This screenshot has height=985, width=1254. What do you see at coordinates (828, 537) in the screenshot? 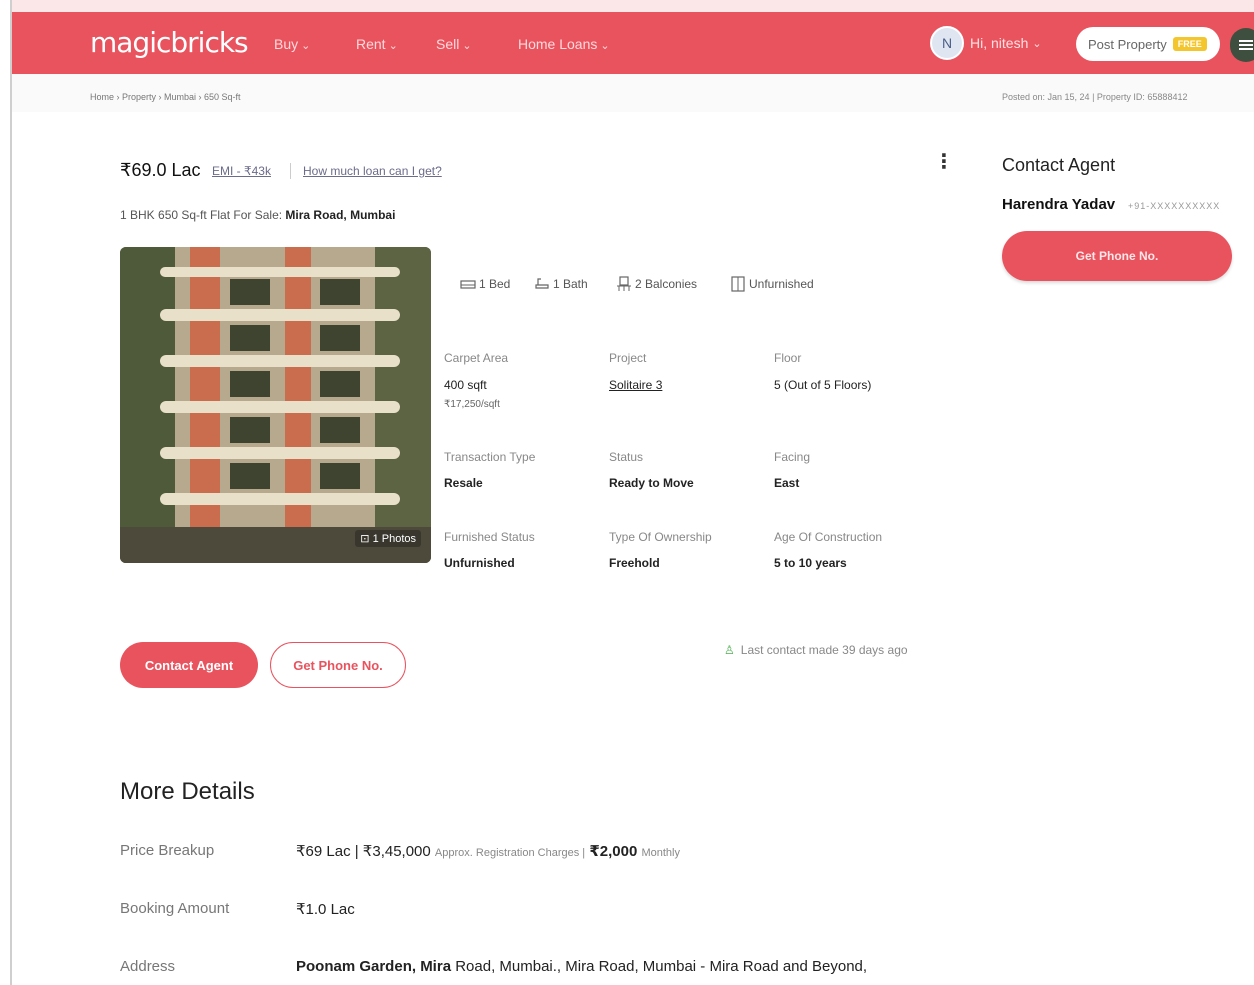
I see `age-of-construction-label: Age Of Construction` at bounding box center [828, 537].